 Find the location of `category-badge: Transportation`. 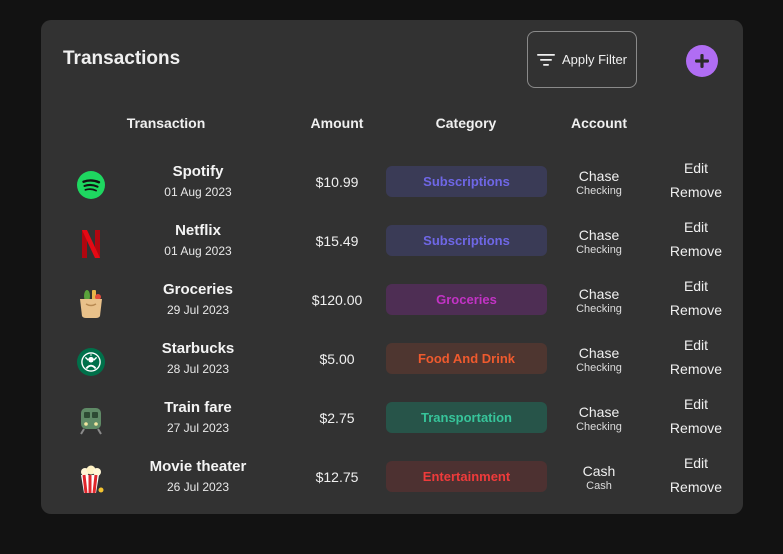

category-badge: Transportation is located at coordinates (466, 417).